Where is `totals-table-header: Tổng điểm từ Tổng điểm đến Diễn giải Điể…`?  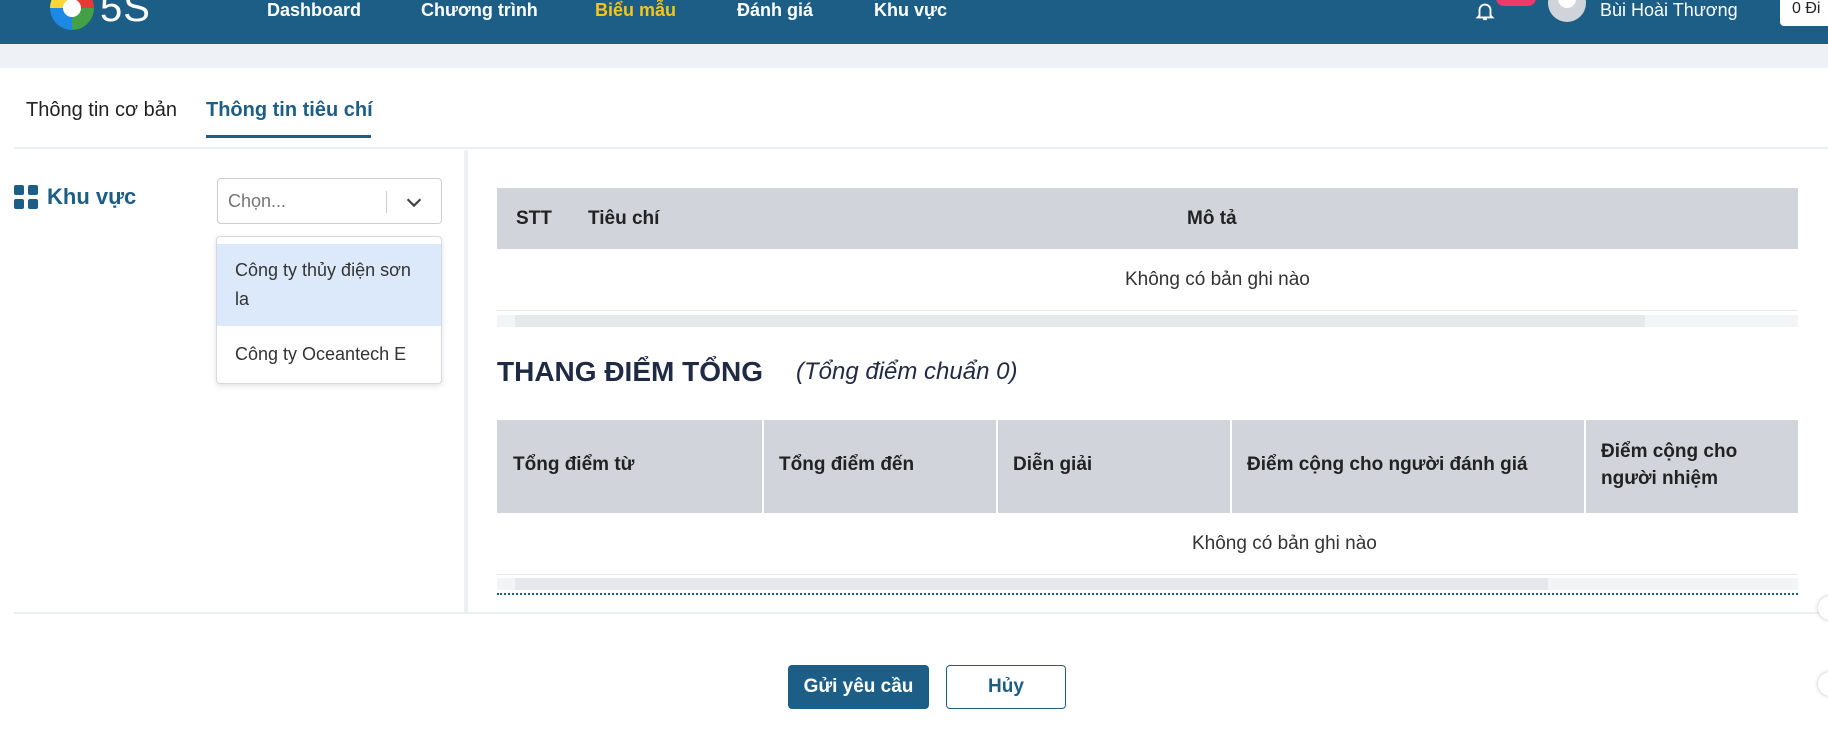 totals-table-header: Tổng điểm từ Tổng điểm đến Diễn giải Điể… is located at coordinates (1147, 466).